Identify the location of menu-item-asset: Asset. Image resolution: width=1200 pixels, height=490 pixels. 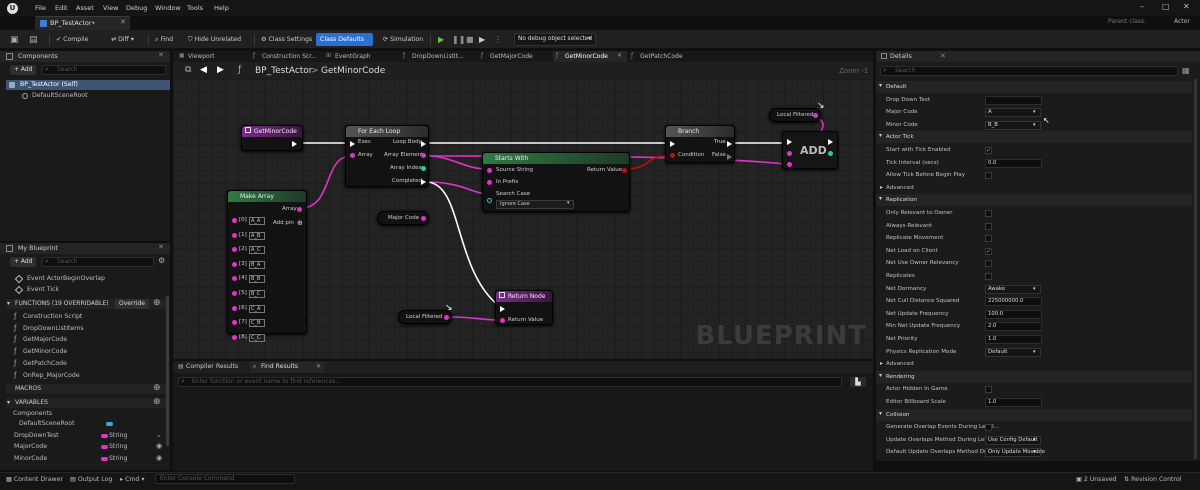
(85, 8).